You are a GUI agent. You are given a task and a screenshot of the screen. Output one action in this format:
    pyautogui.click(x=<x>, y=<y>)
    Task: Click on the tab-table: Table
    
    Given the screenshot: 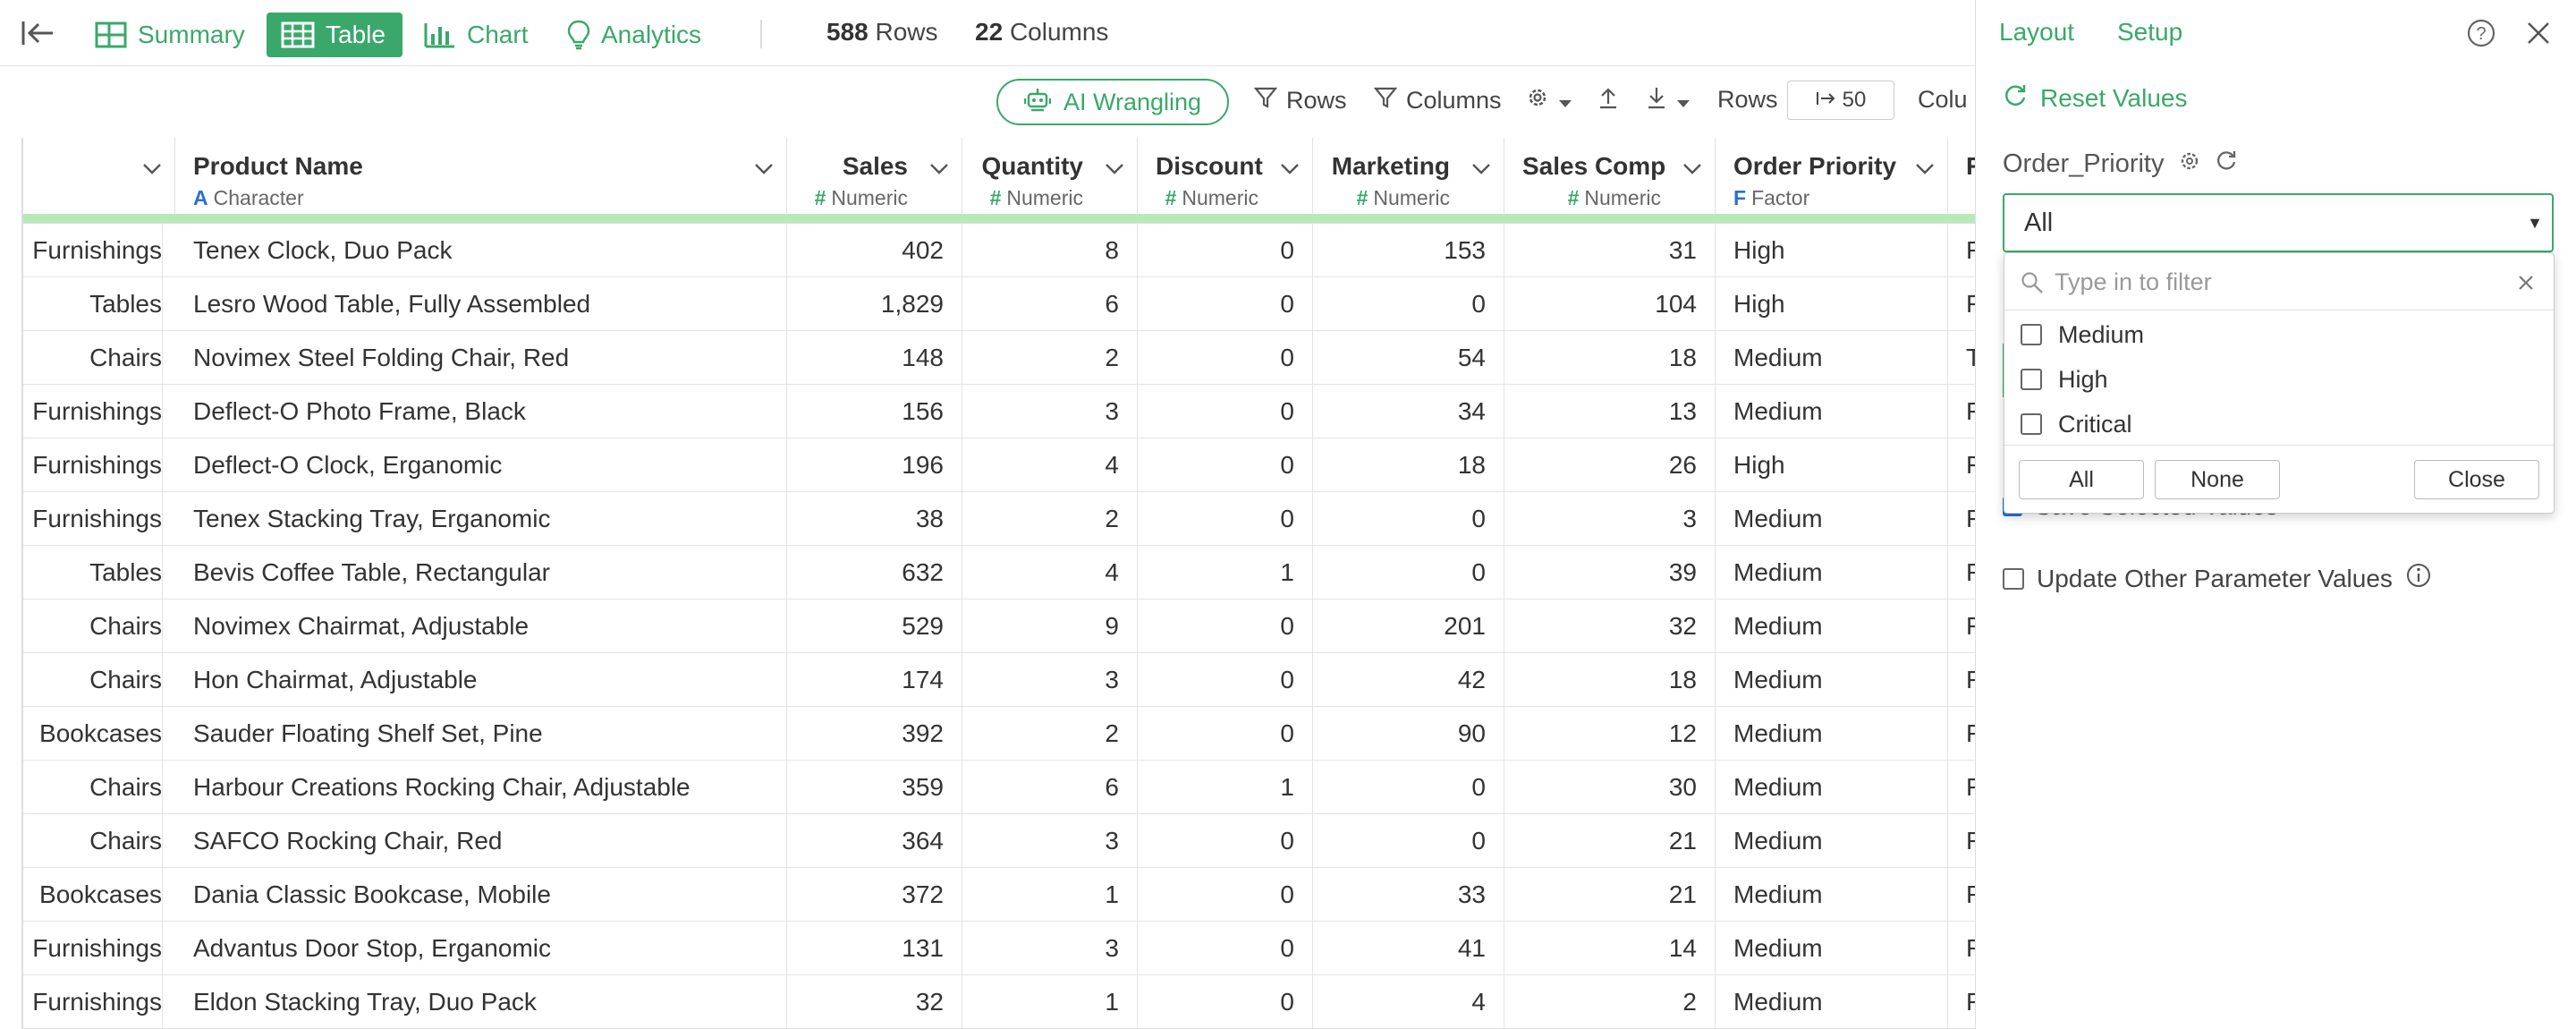 What is the action you would take?
    pyautogui.click(x=334, y=35)
    